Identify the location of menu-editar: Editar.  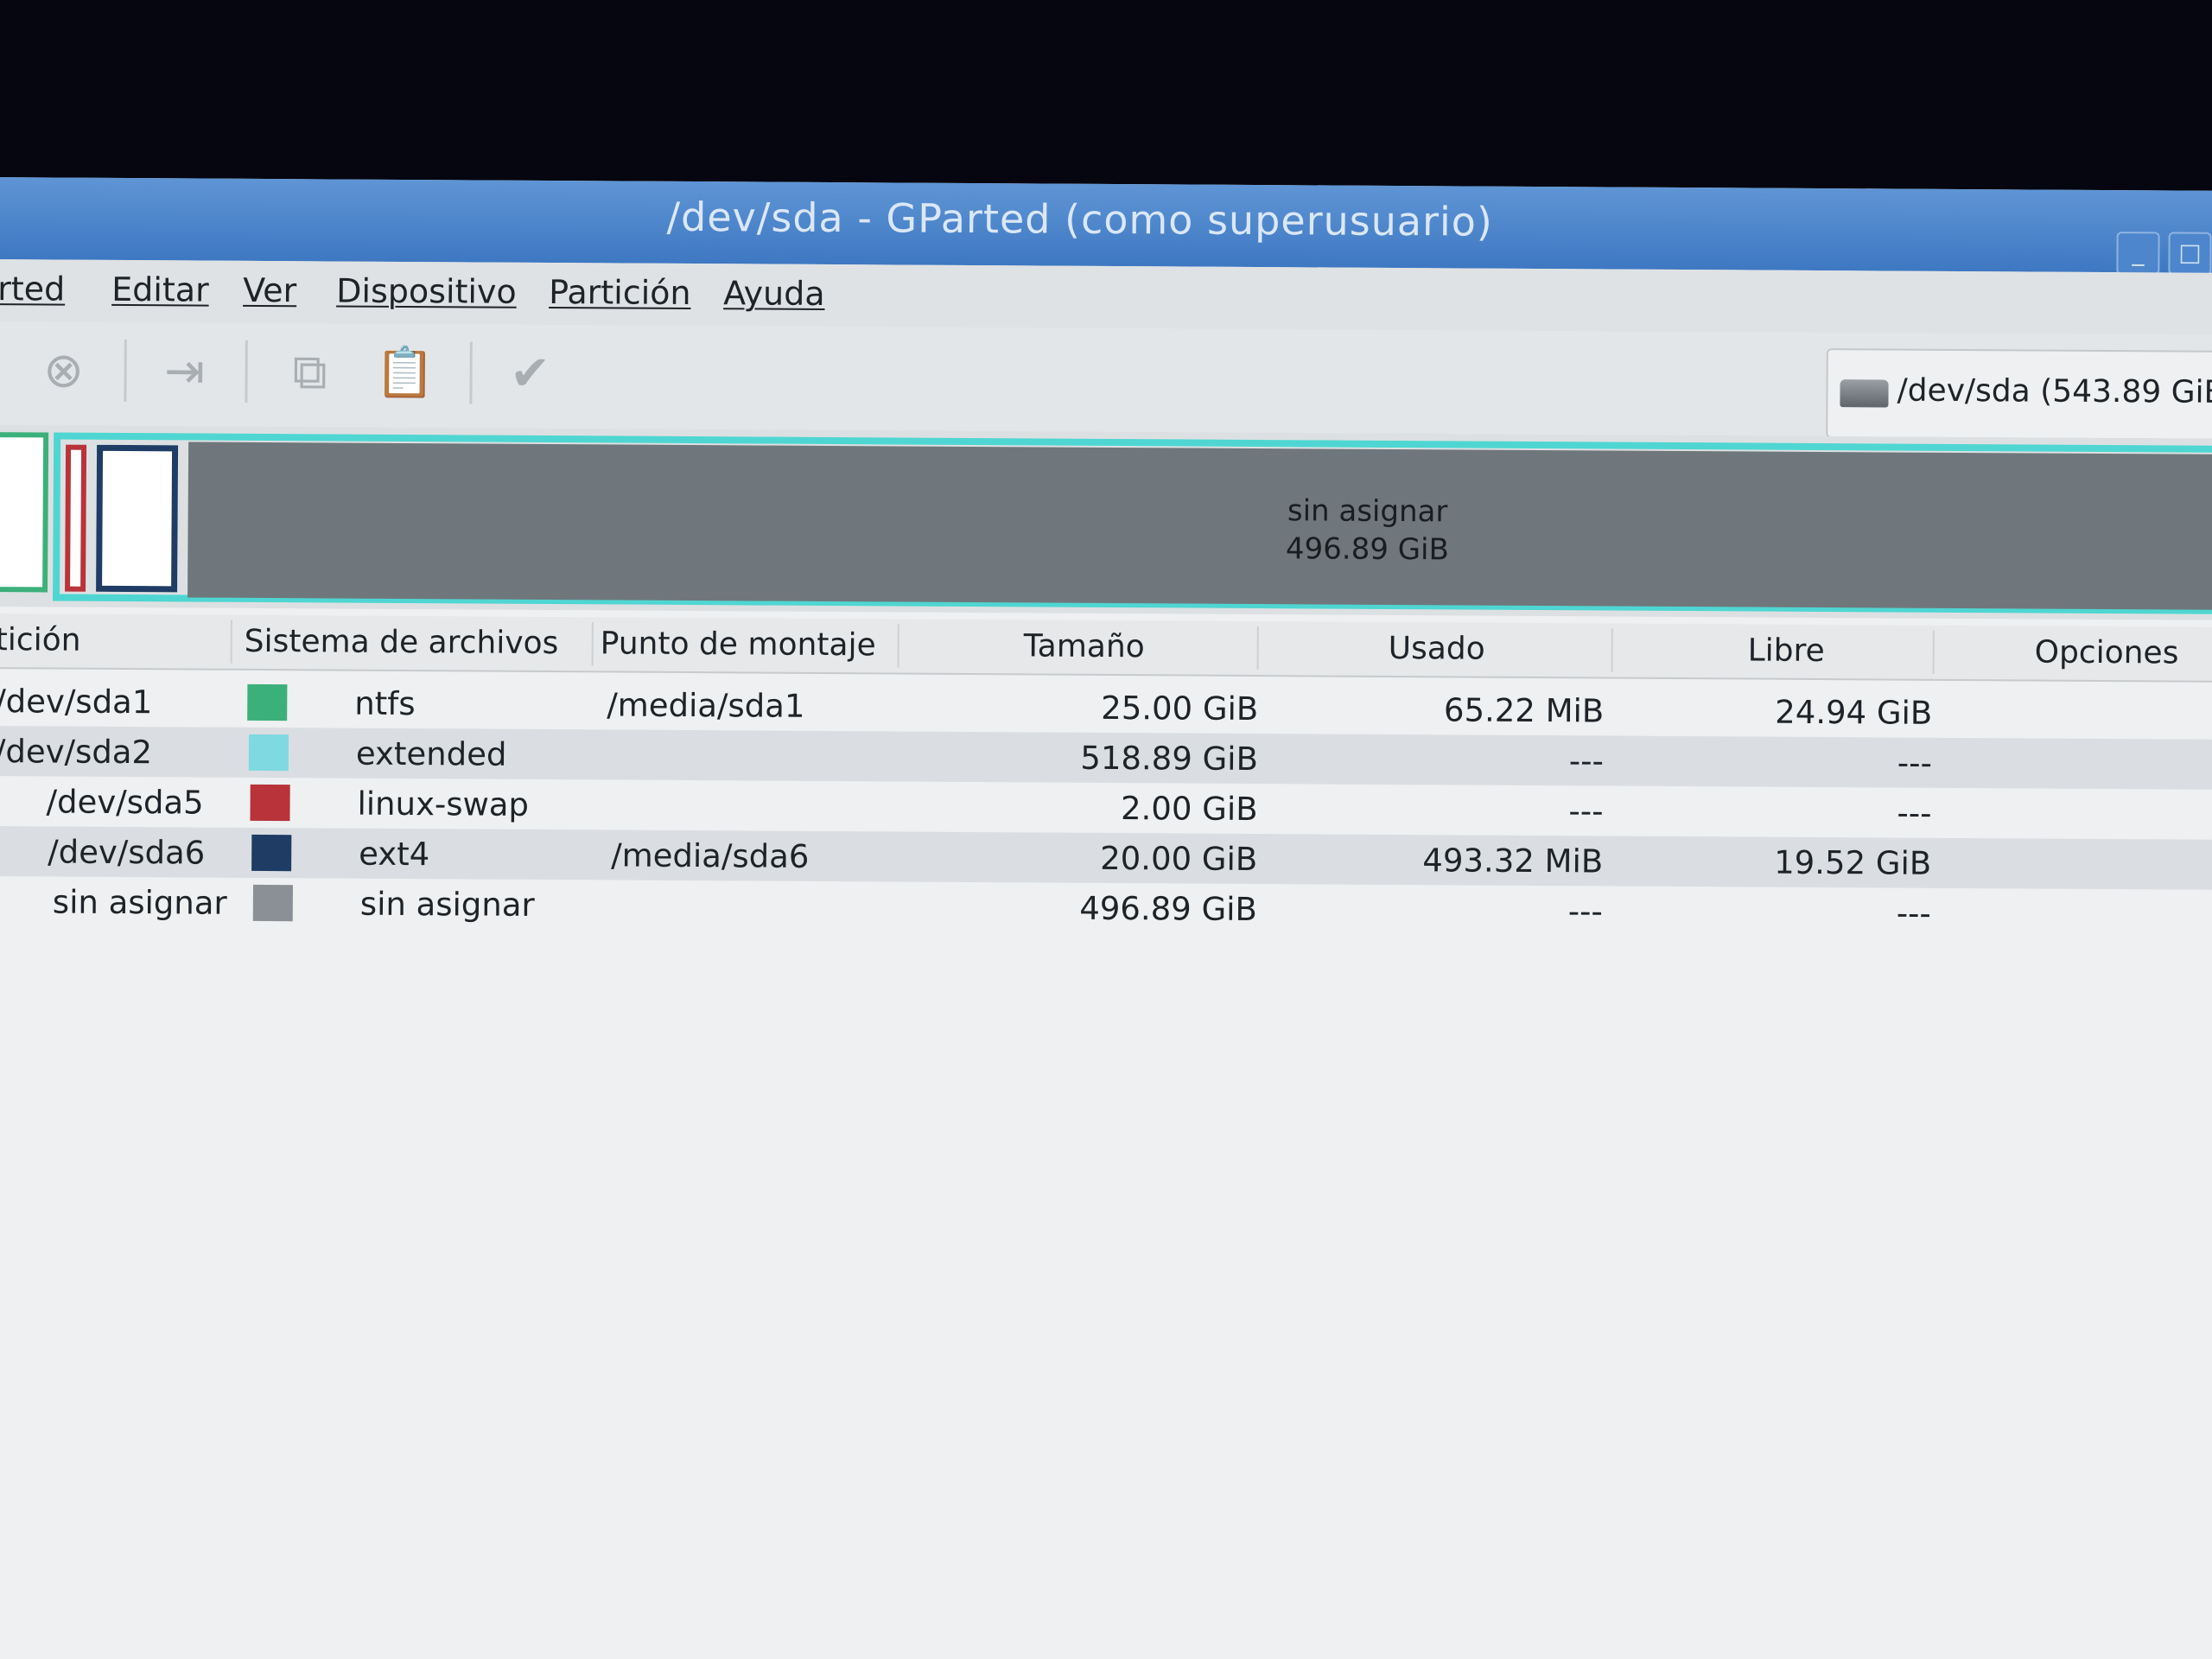
(160, 289).